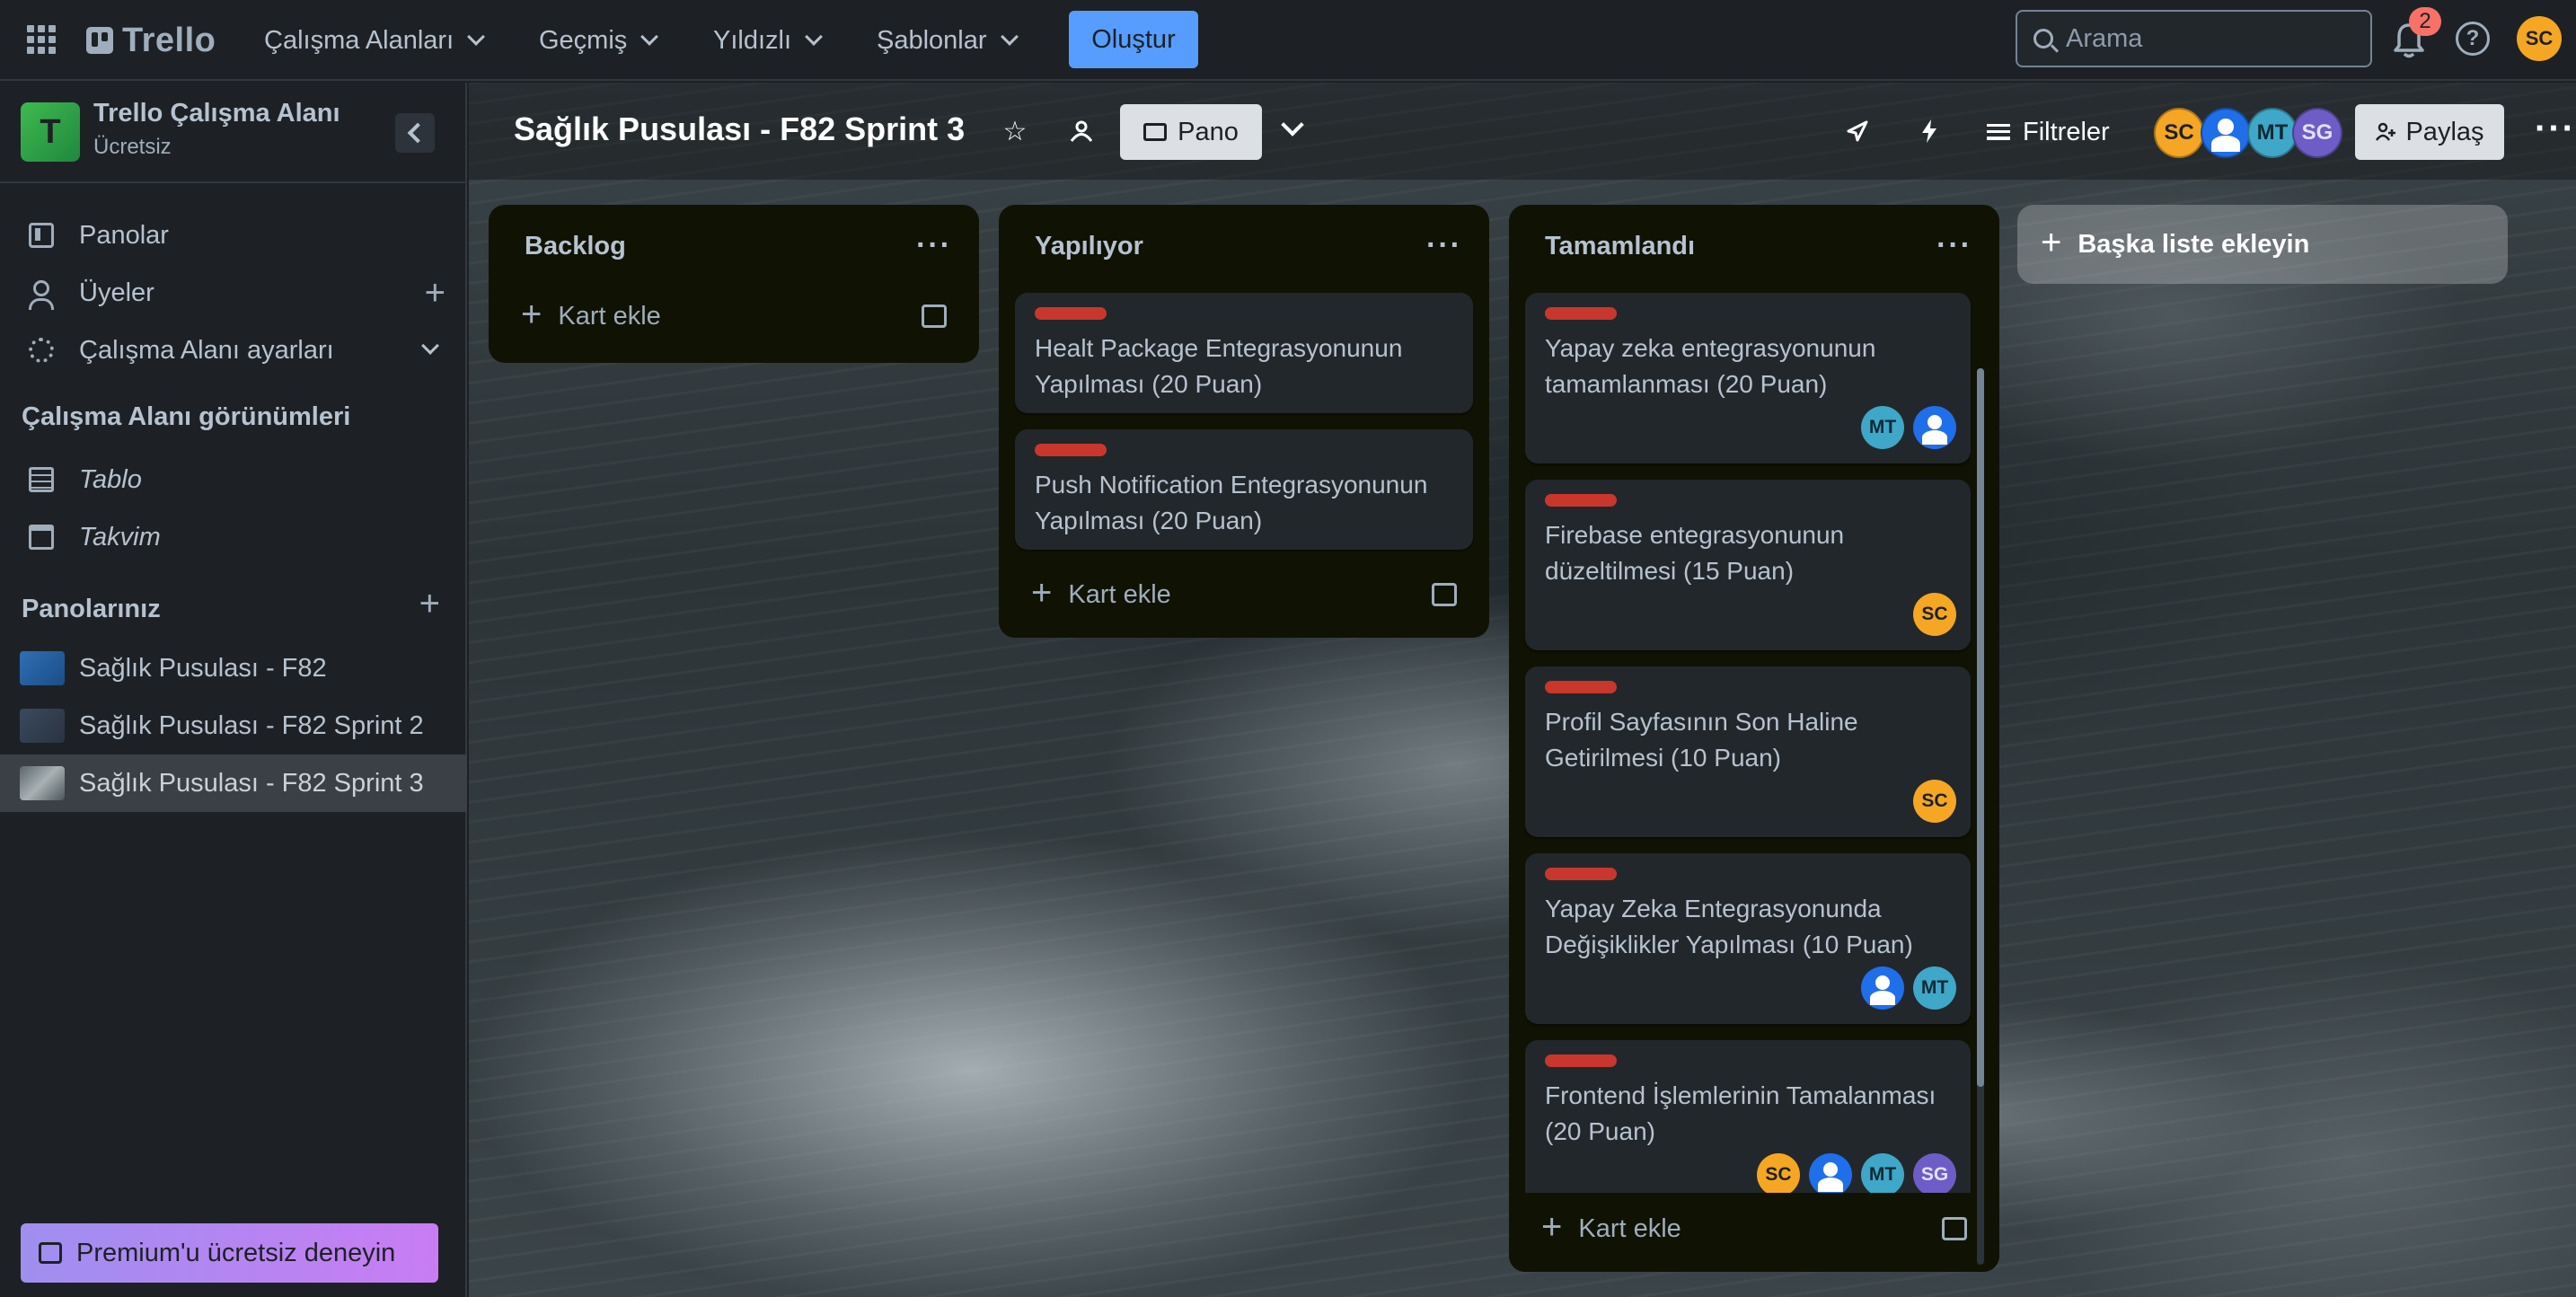 Image resolution: width=2576 pixels, height=1297 pixels. I want to click on premium-label: Premium'u ücretsiz deneyin, so click(236, 1252).